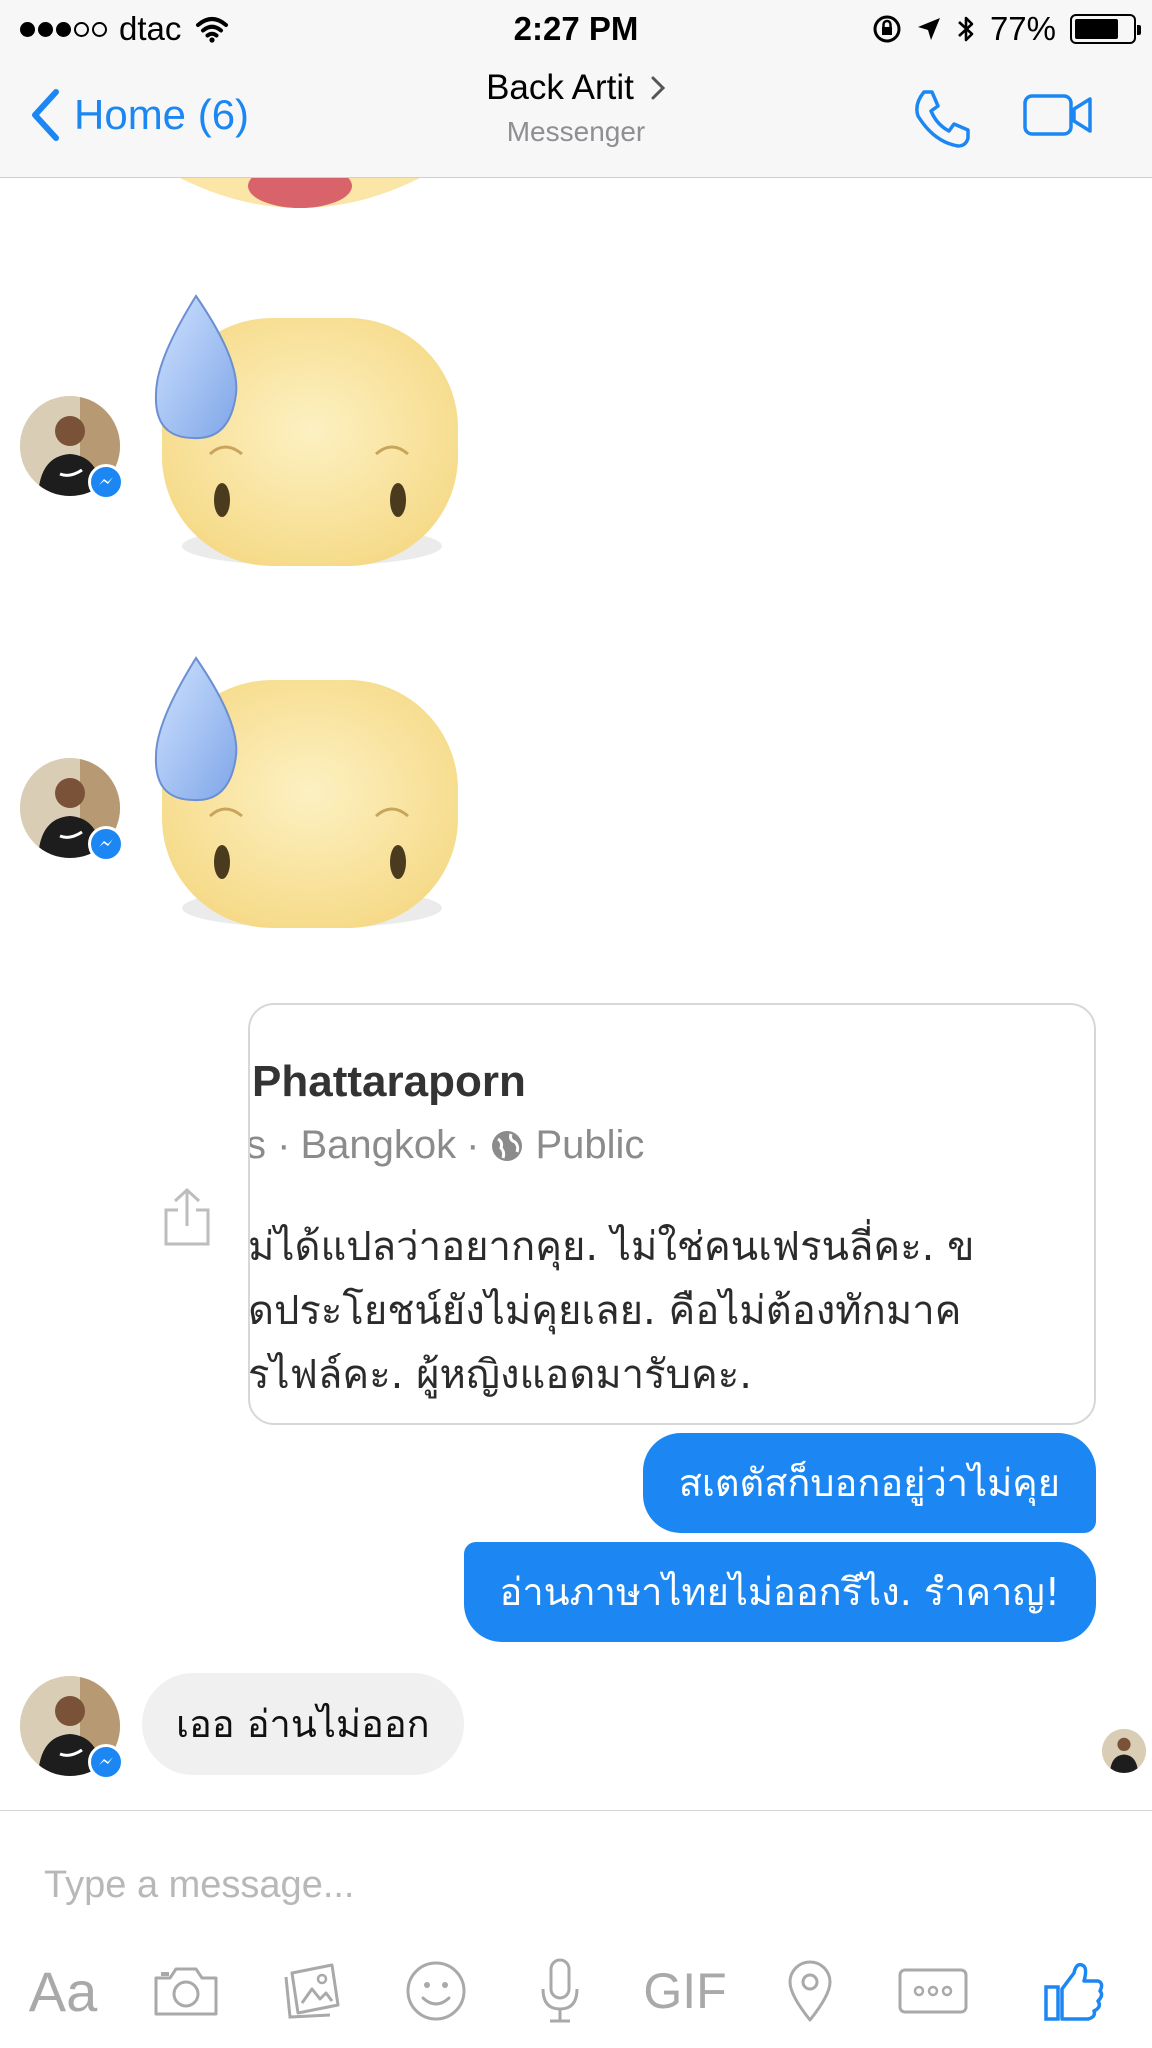 Image resolution: width=1152 pixels, height=2048 pixels. I want to click on like-button, so click(1074, 1991).